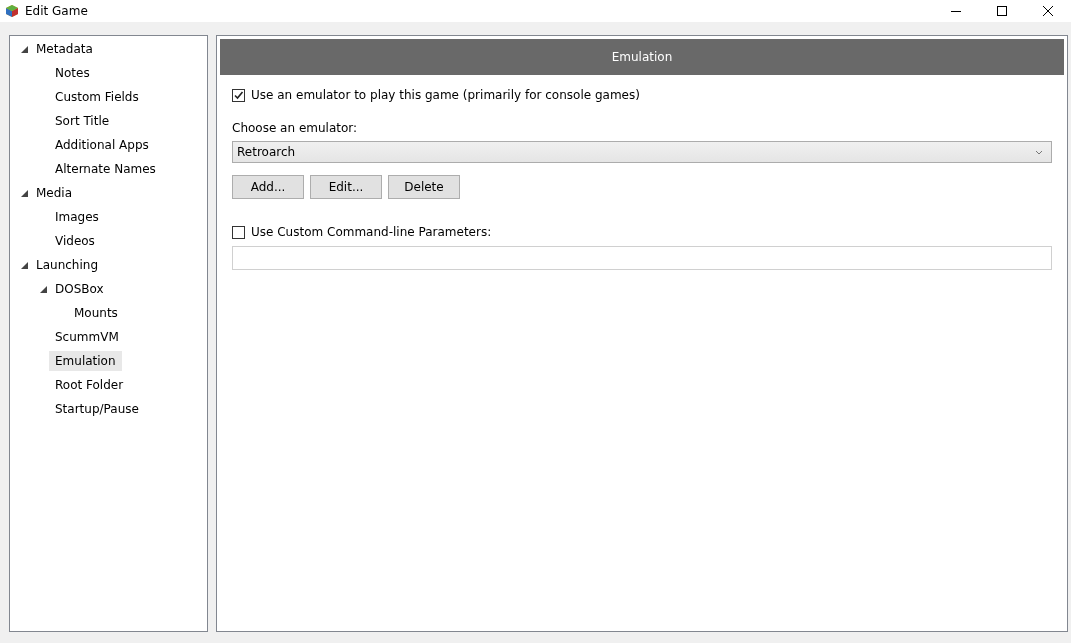 Image resolution: width=1071 pixels, height=643 pixels. Describe the element at coordinates (642, 258) in the screenshot. I see `parameters-field` at that location.